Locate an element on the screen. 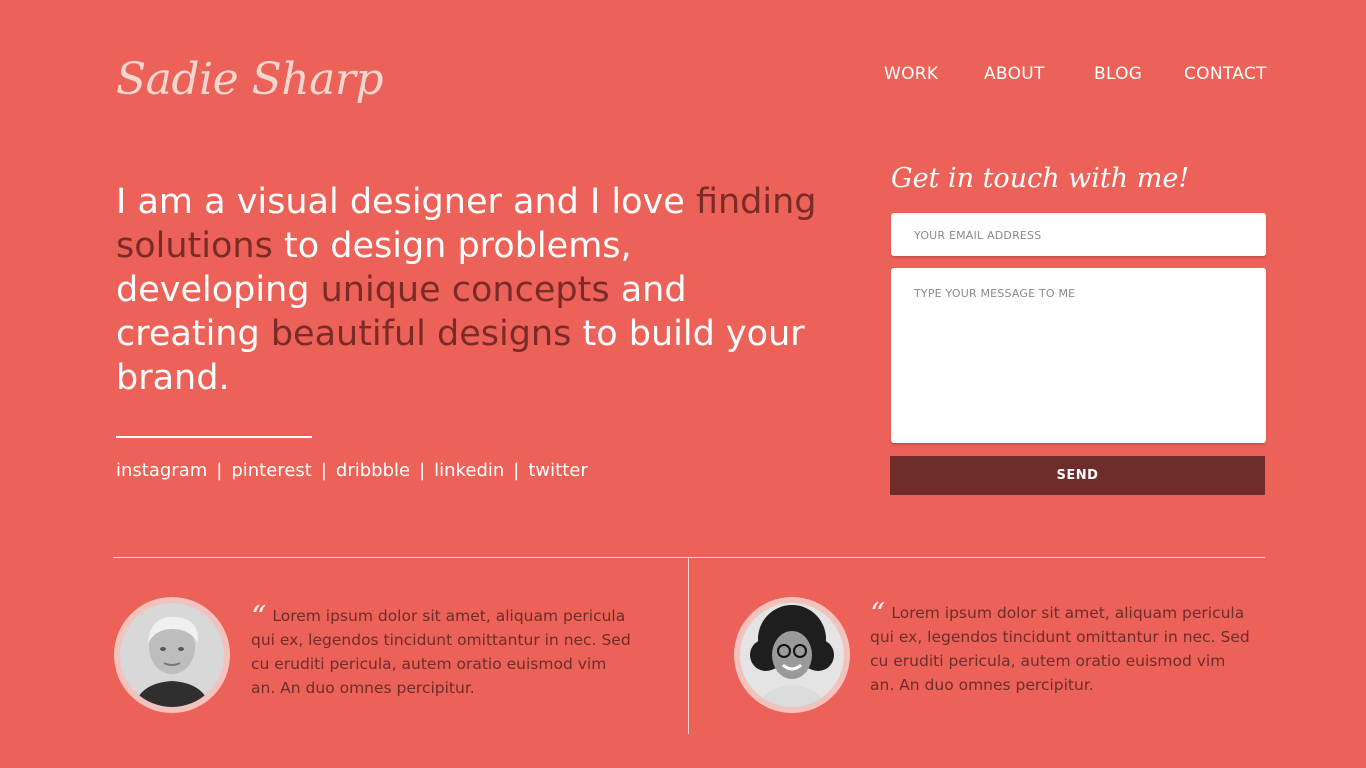 The width and height of the screenshot is (1366, 768). nav-item-contact: CONTACT is located at coordinates (1225, 74).